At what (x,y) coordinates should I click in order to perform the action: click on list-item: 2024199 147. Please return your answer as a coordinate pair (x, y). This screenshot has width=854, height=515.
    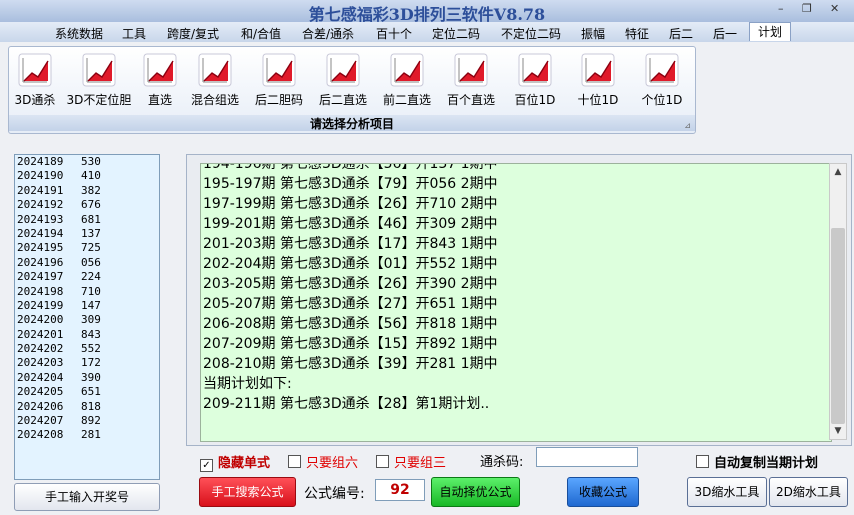
    Looking at the image, I should click on (87, 306).